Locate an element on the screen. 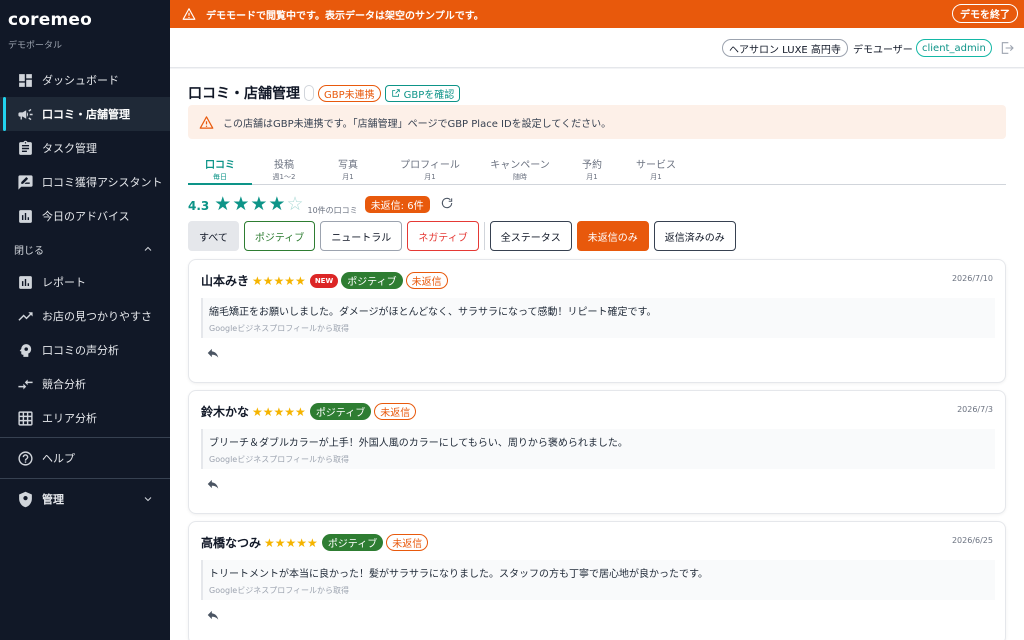 Image resolution: width=1024 pixels, height=640 pixels. review-source: Googleビジネスプロフィールから取得 is located at coordinates (279, 459).